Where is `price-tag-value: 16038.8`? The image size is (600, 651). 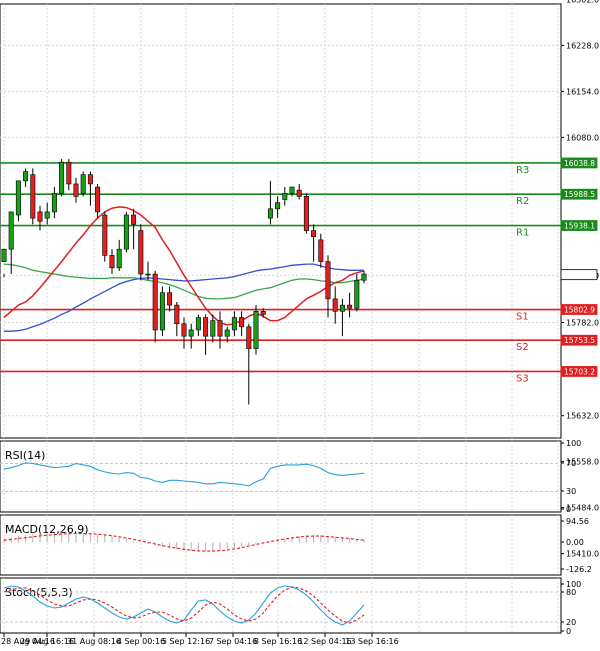 price-tag-value: 16038.8 is located at coordinates (579, 163).